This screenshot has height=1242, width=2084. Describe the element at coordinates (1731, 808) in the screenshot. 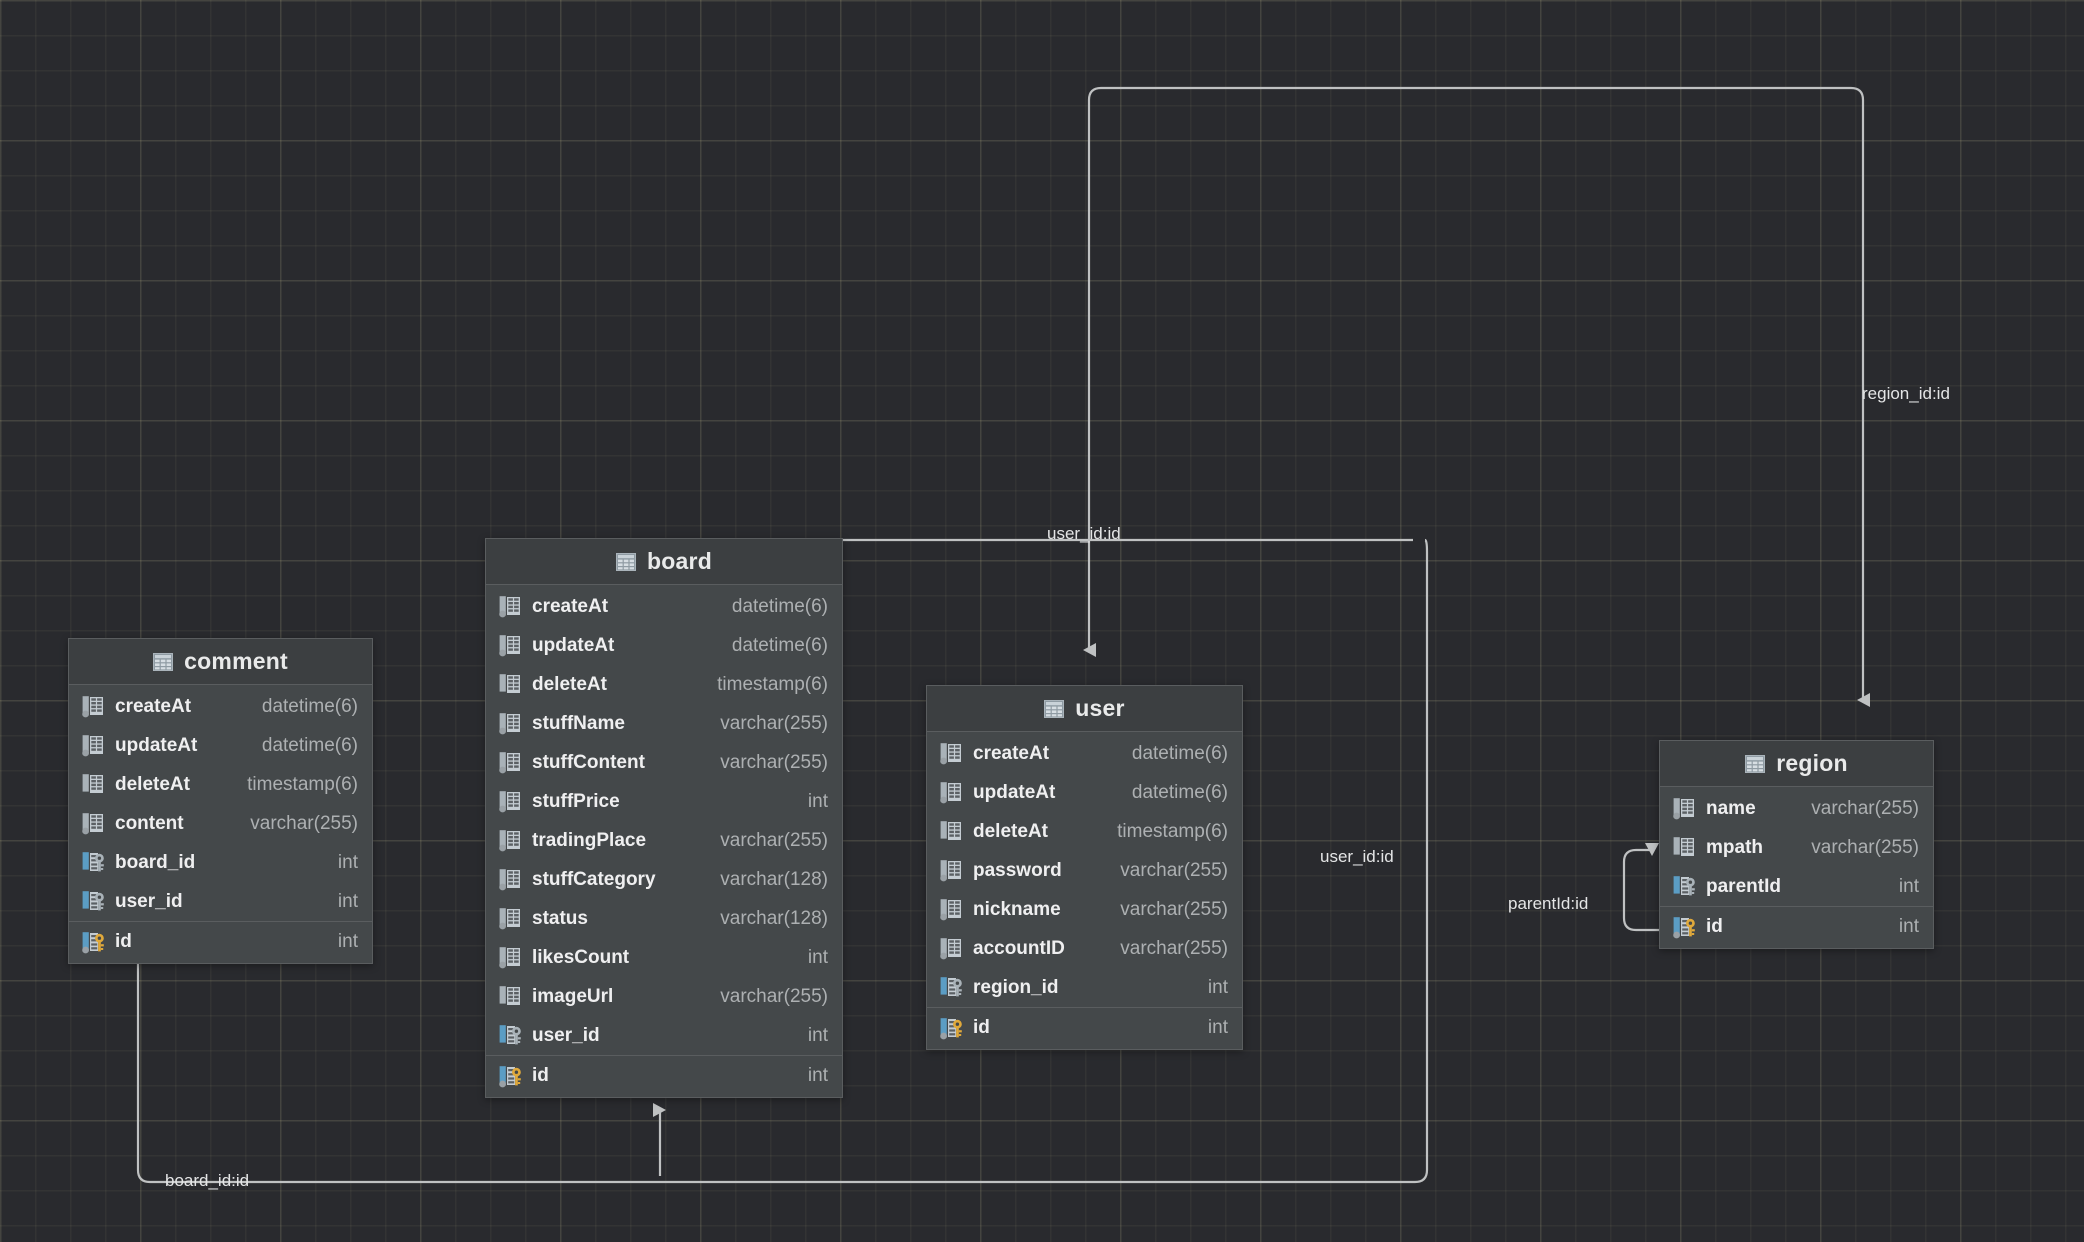

I see `column-name: name` at that location.